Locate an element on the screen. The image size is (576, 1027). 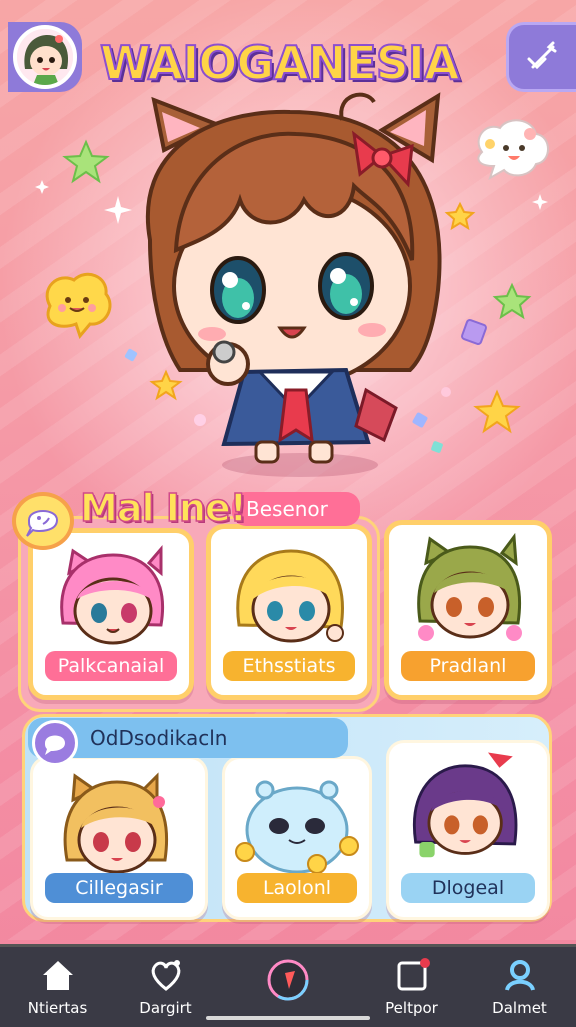
nav-item-center is located at coordinates (287, 987).